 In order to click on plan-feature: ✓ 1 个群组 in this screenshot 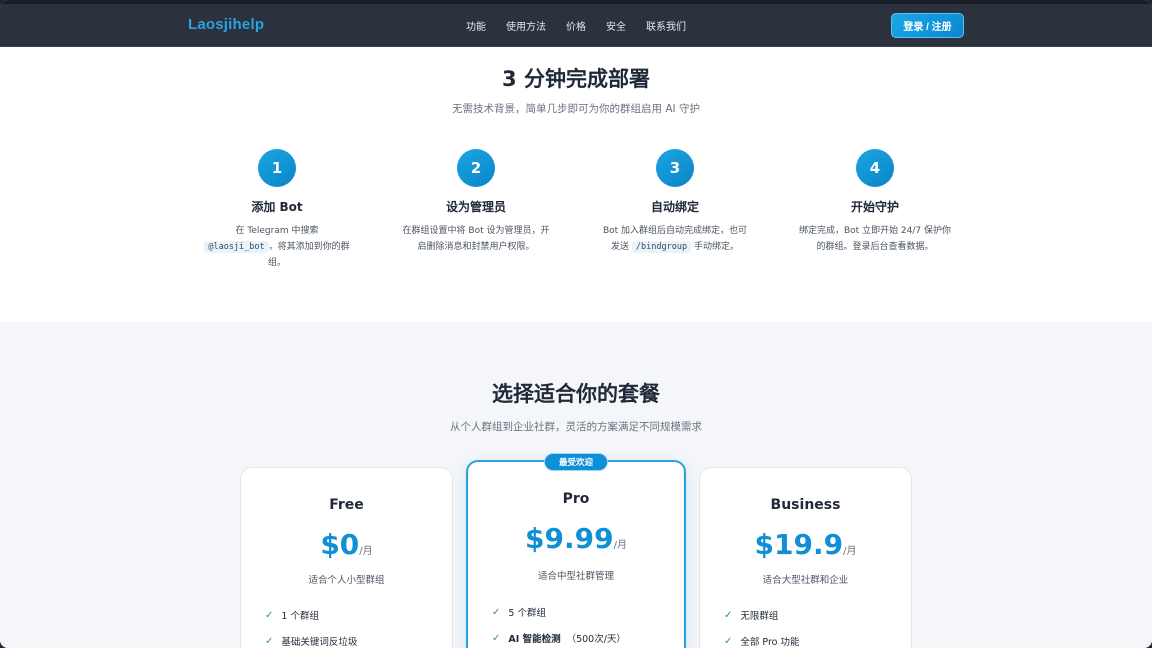, I will do `click(292, 615)`.